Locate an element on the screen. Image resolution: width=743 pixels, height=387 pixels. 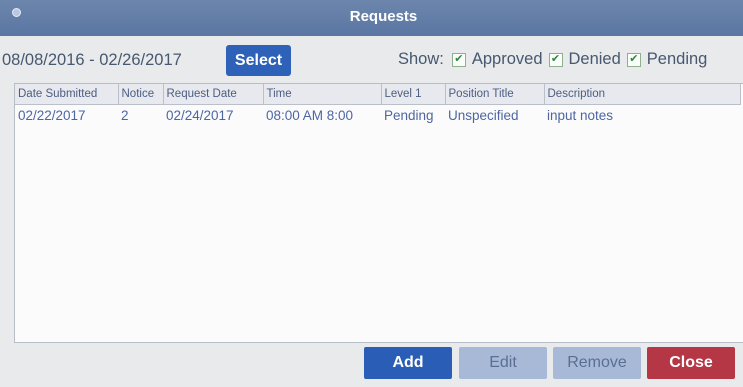
date-range-text: 08/08/2016 - 02/26/2017 is located at coordinates (92, 60).